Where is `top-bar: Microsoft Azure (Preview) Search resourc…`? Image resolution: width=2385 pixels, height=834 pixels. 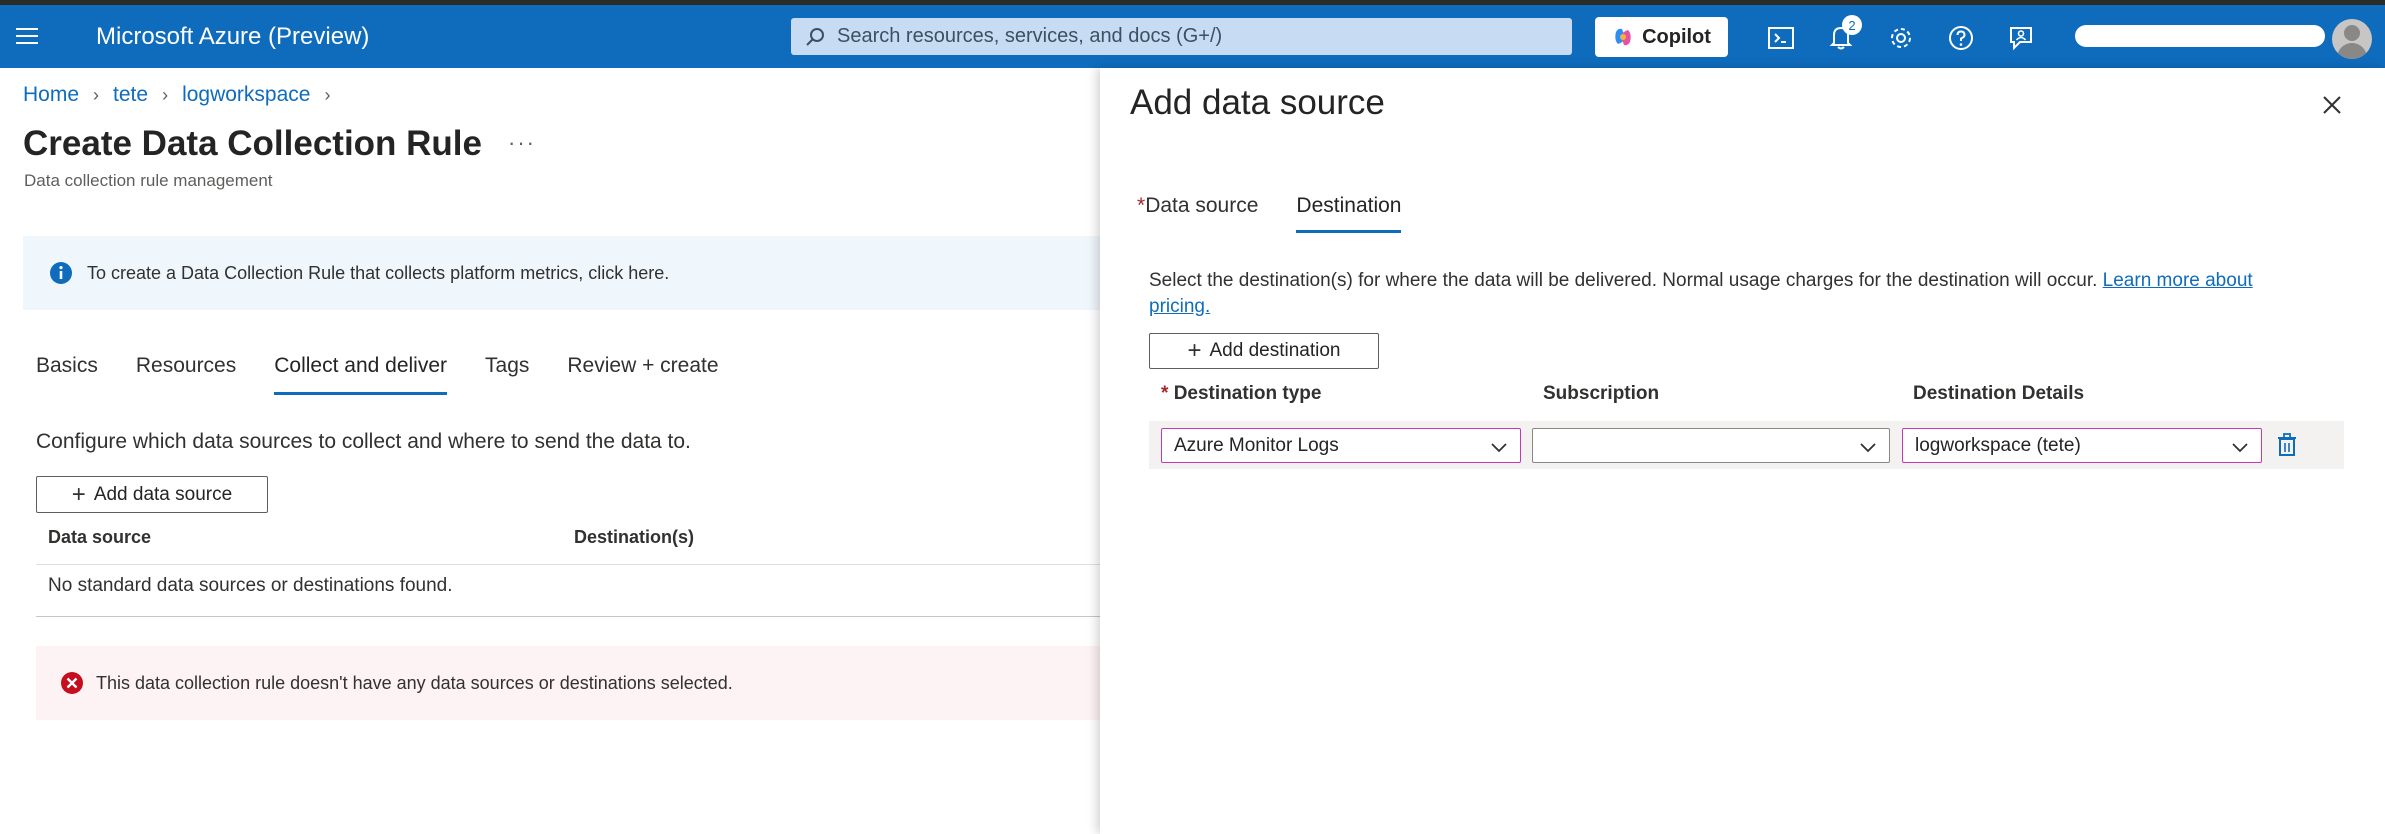 top-bar: Microsoft Azure (Preview) Search resourc… is located at coordinates (1192, 36).